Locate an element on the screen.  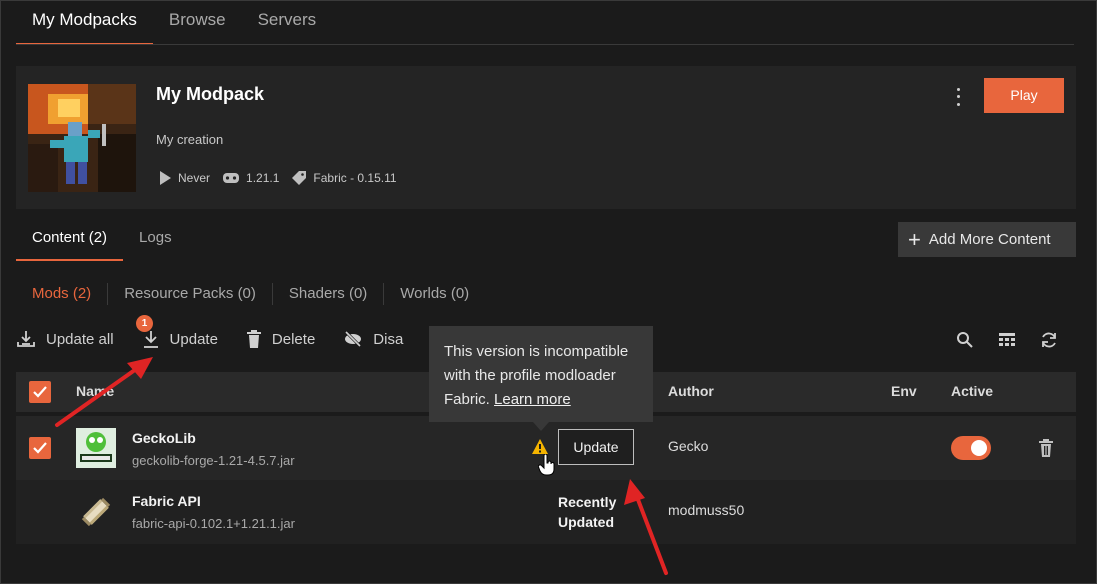
arrow-to-row-update-icon is located at coordinates (646, 527).